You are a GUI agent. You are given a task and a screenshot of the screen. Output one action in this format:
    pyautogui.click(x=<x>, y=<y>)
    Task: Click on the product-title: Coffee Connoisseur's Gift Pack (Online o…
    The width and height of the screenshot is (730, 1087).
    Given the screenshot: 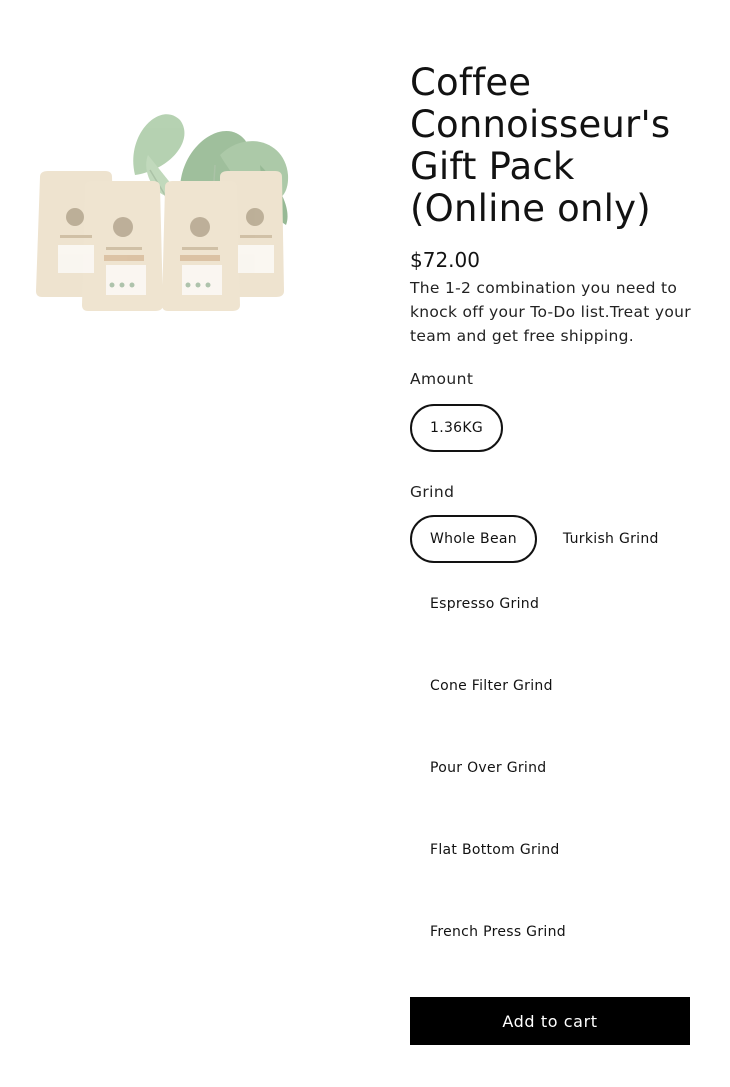 What is the action you would take?
    pyautogui.click(x=540, y=145)
    